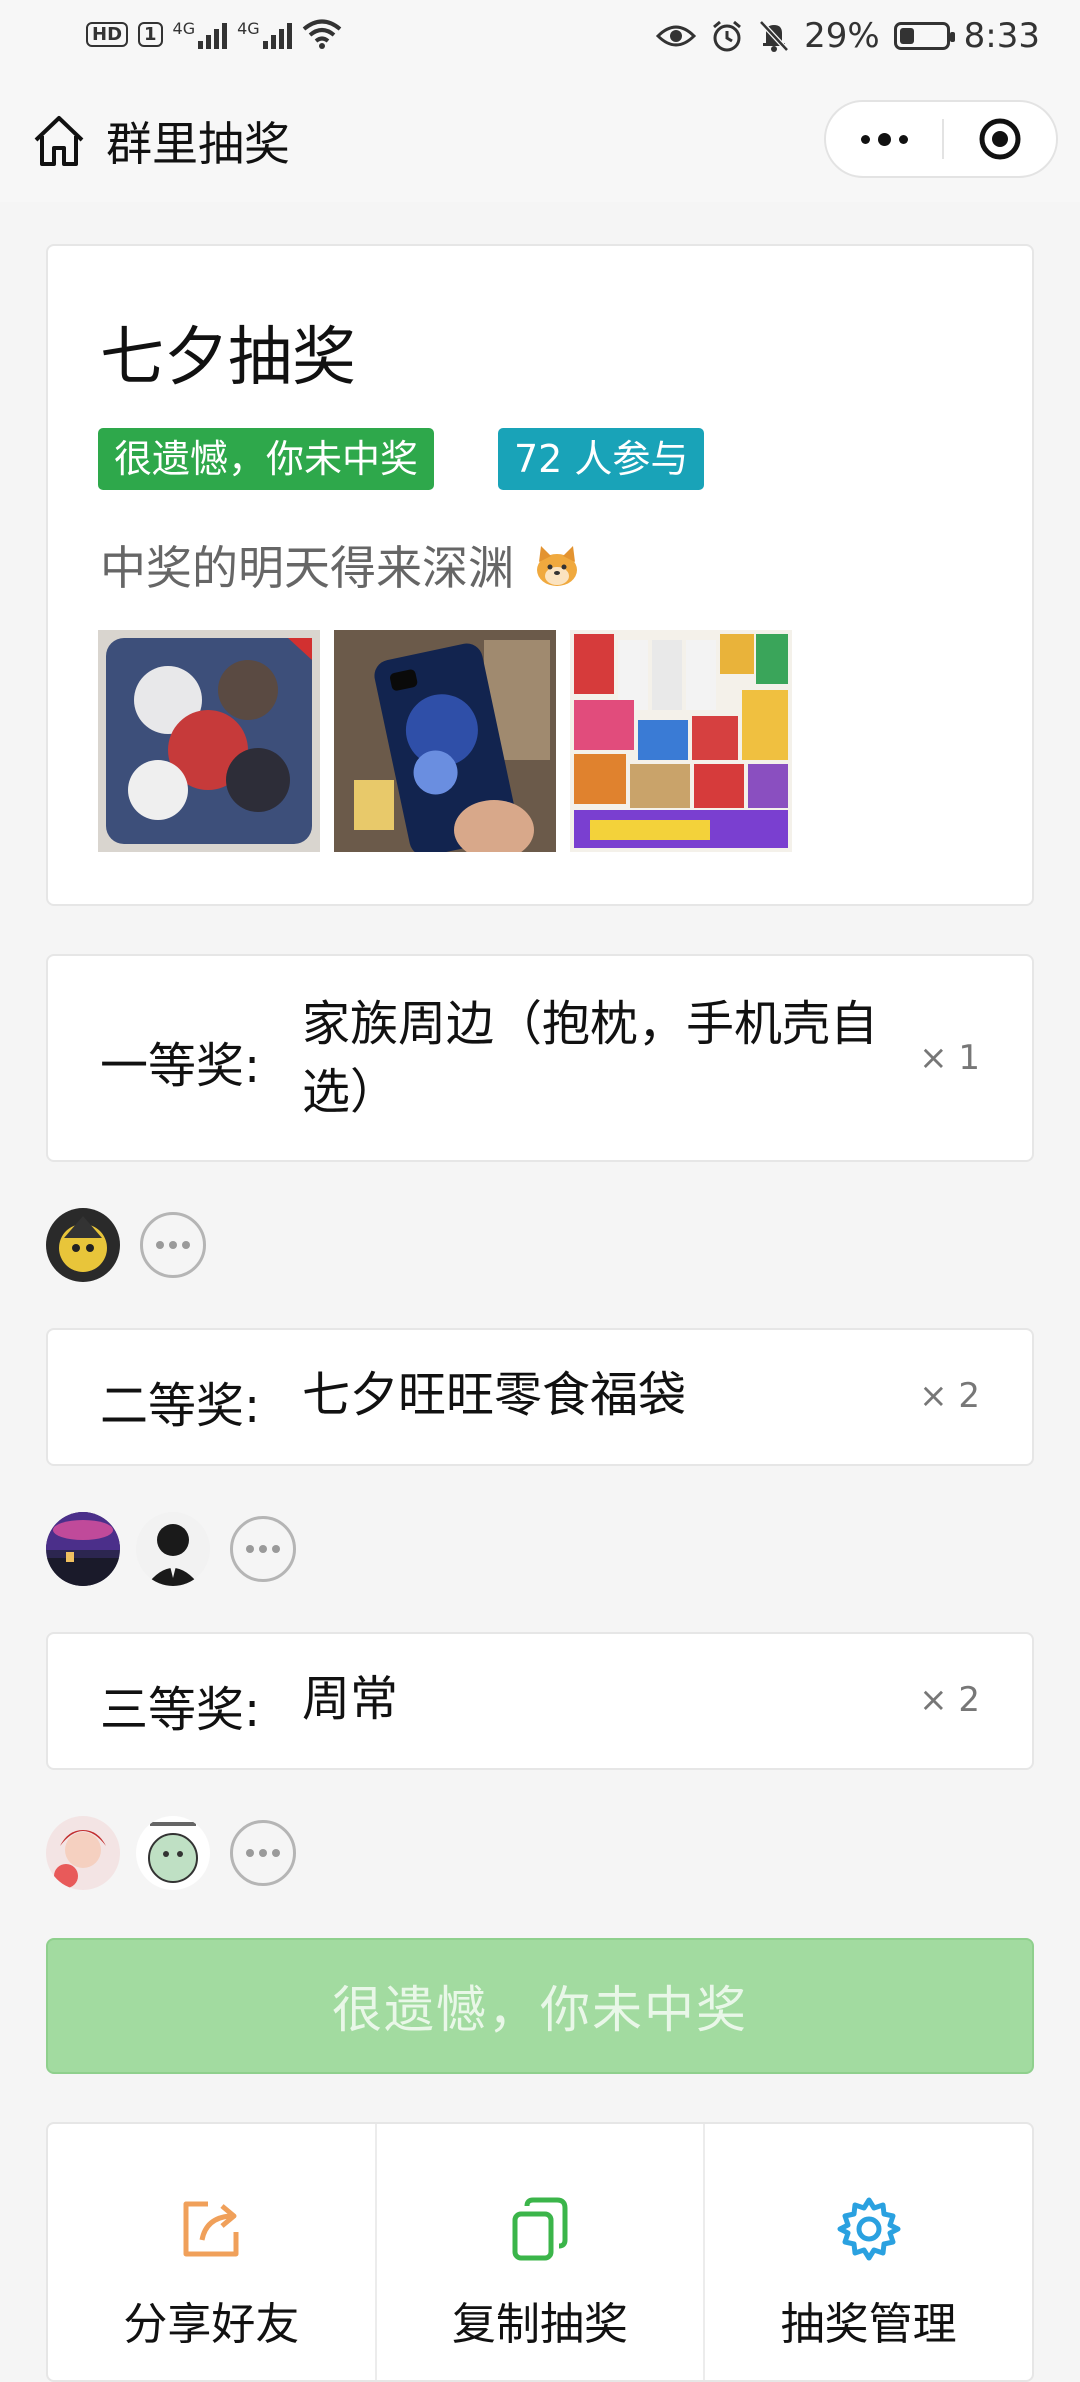 The image size is (1080, 2382). I want to click on share-friends-button: 分享好友, so click(212, 2252).